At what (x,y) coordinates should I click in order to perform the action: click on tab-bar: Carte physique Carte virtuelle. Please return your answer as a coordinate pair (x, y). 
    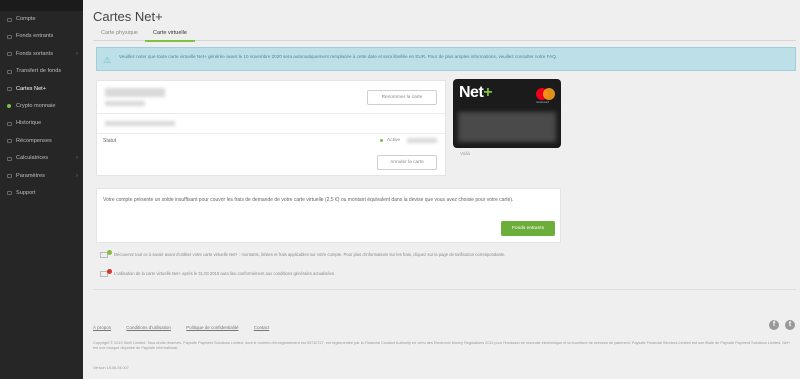
    Looking at the image, I should click on (444, 34).